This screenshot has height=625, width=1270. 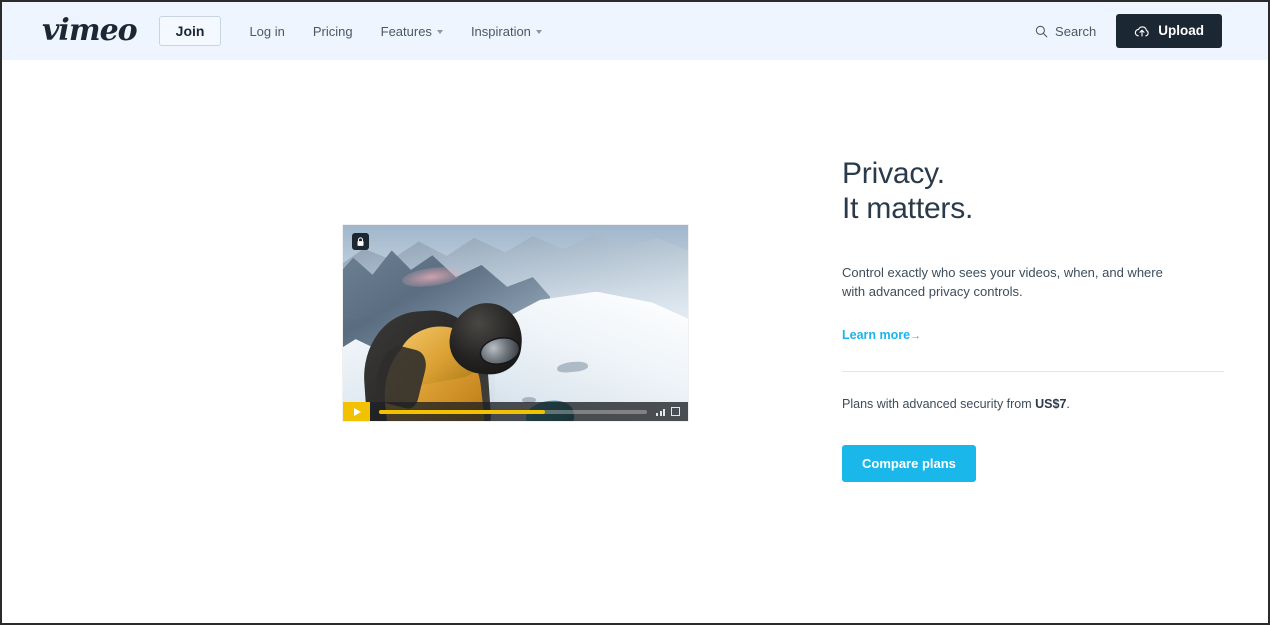 I want to click on progress-fill, so click(x=462, y=411).